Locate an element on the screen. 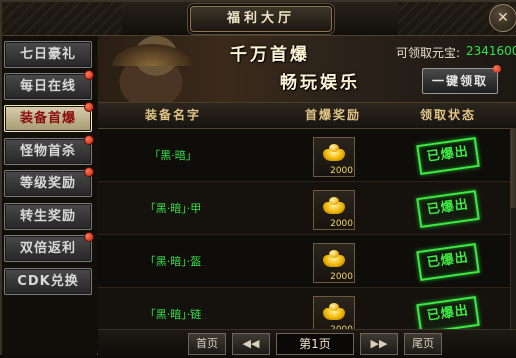 Image resolution: width=516 pixels, height=358 pixels. claimable-gold-value: 23416000 is located at coordinates (491, 51).